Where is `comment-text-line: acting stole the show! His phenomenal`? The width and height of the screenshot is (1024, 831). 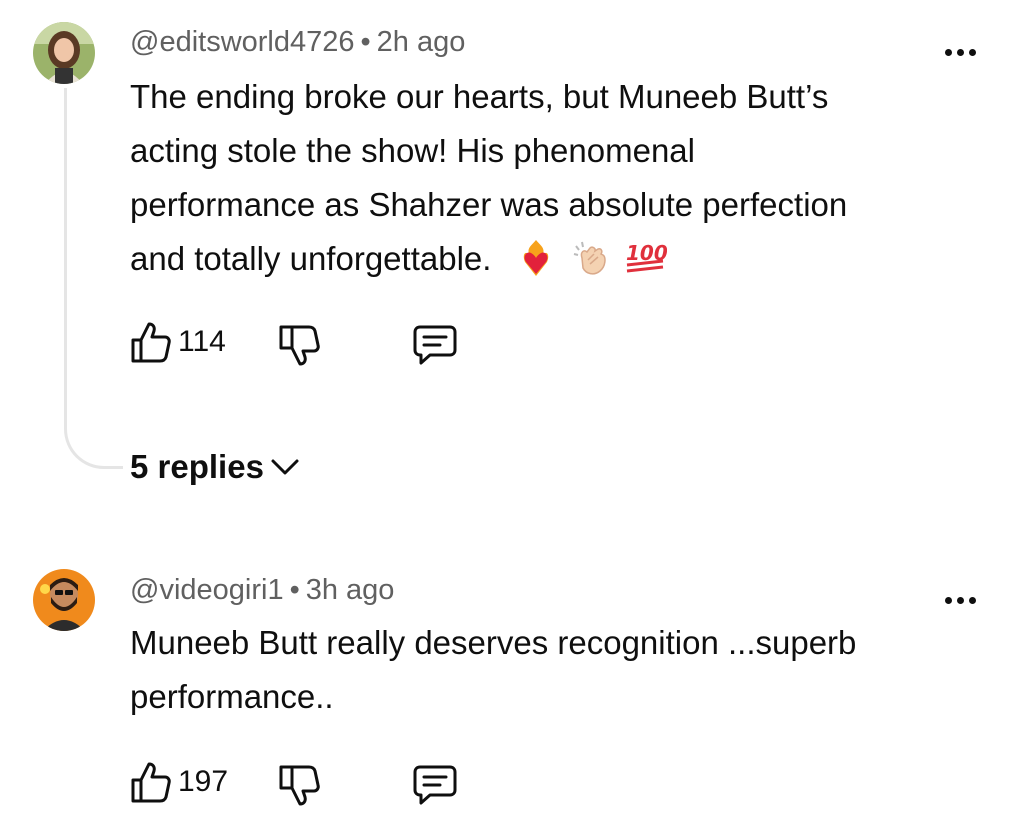 comment-text-line: acting stole the show! His phenomenal is located at coordinates (412, 150).